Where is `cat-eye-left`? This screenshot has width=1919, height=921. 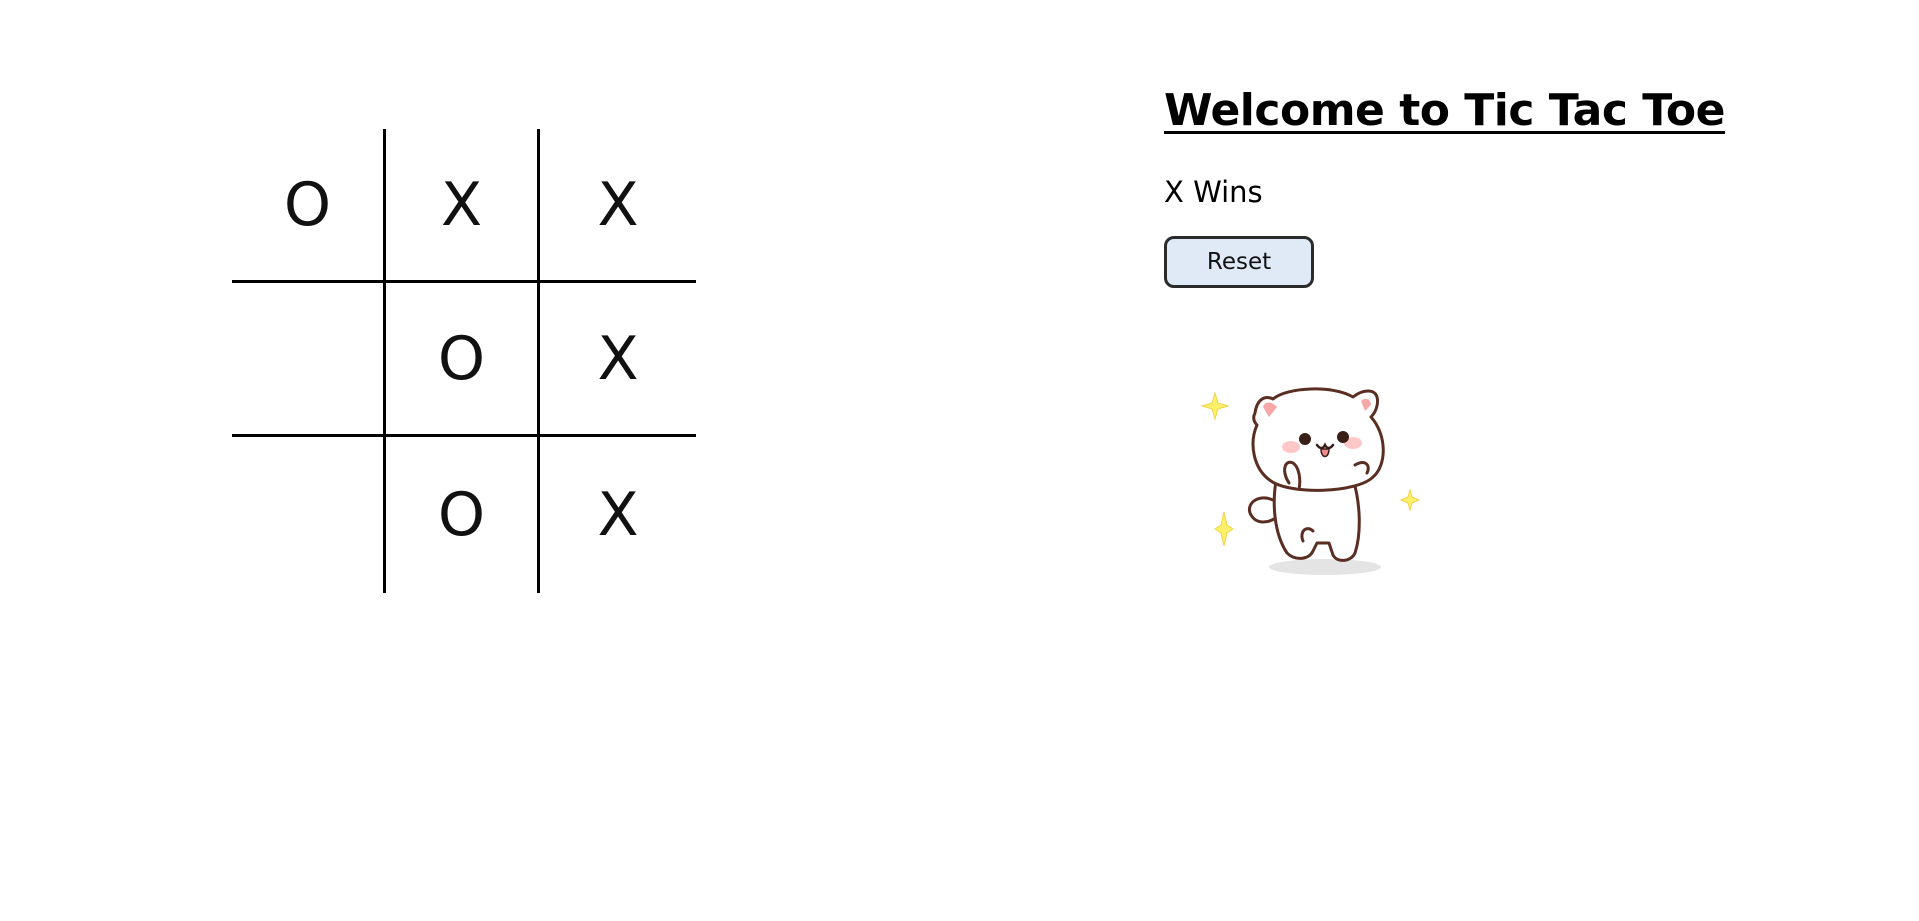 cat-eye-left is located at coordinates (1305, 439).